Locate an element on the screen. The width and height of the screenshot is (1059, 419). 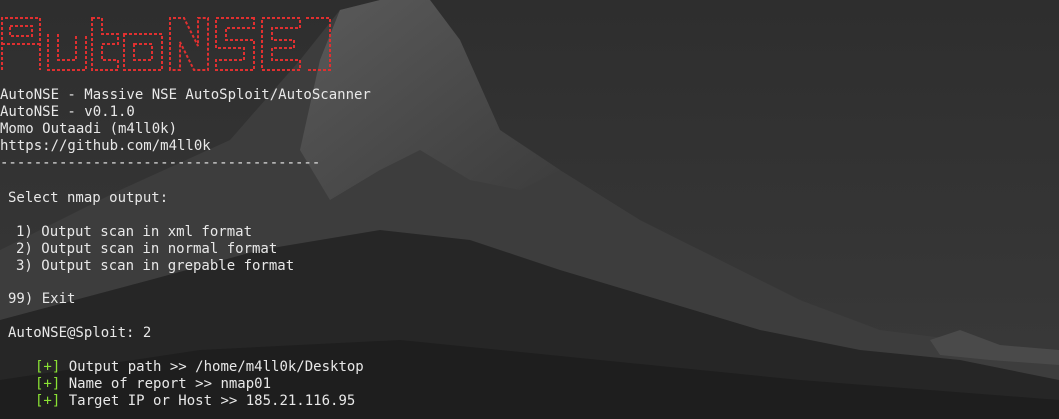
result-line: [+] Target IP or Host >> 185.21.116.95 is located at coordinates (195, 401).